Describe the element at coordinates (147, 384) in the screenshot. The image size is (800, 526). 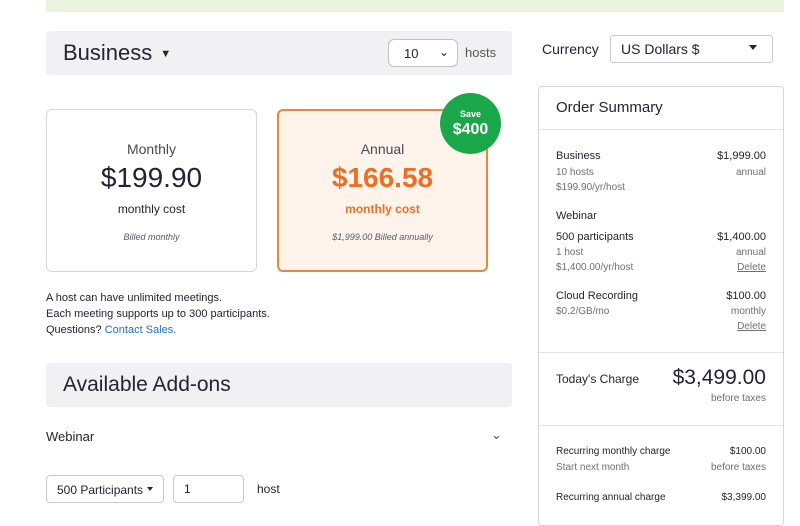
I see `addons-title: Available Add-ons` at that location.